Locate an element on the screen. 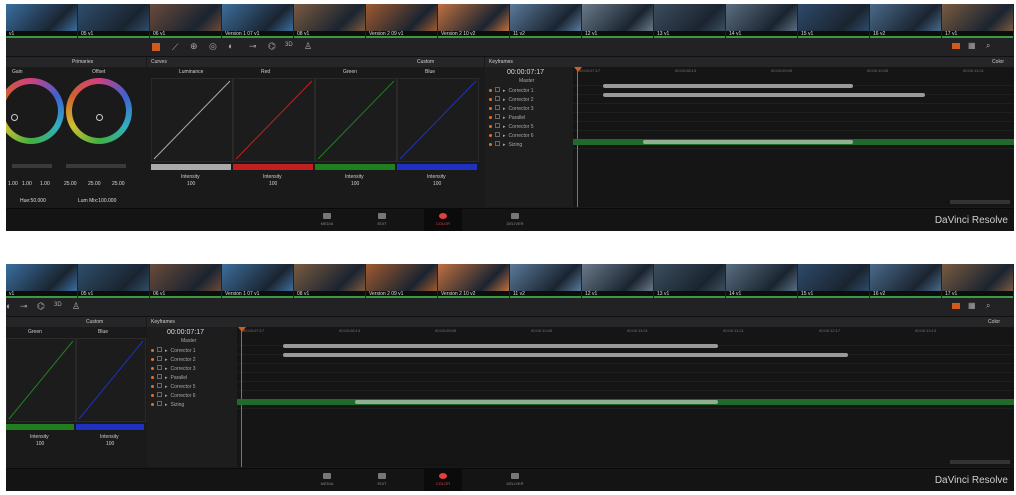 The height and width of the screenshot is (495, 1016). track-master: Master is located at coordinates (188, 341).